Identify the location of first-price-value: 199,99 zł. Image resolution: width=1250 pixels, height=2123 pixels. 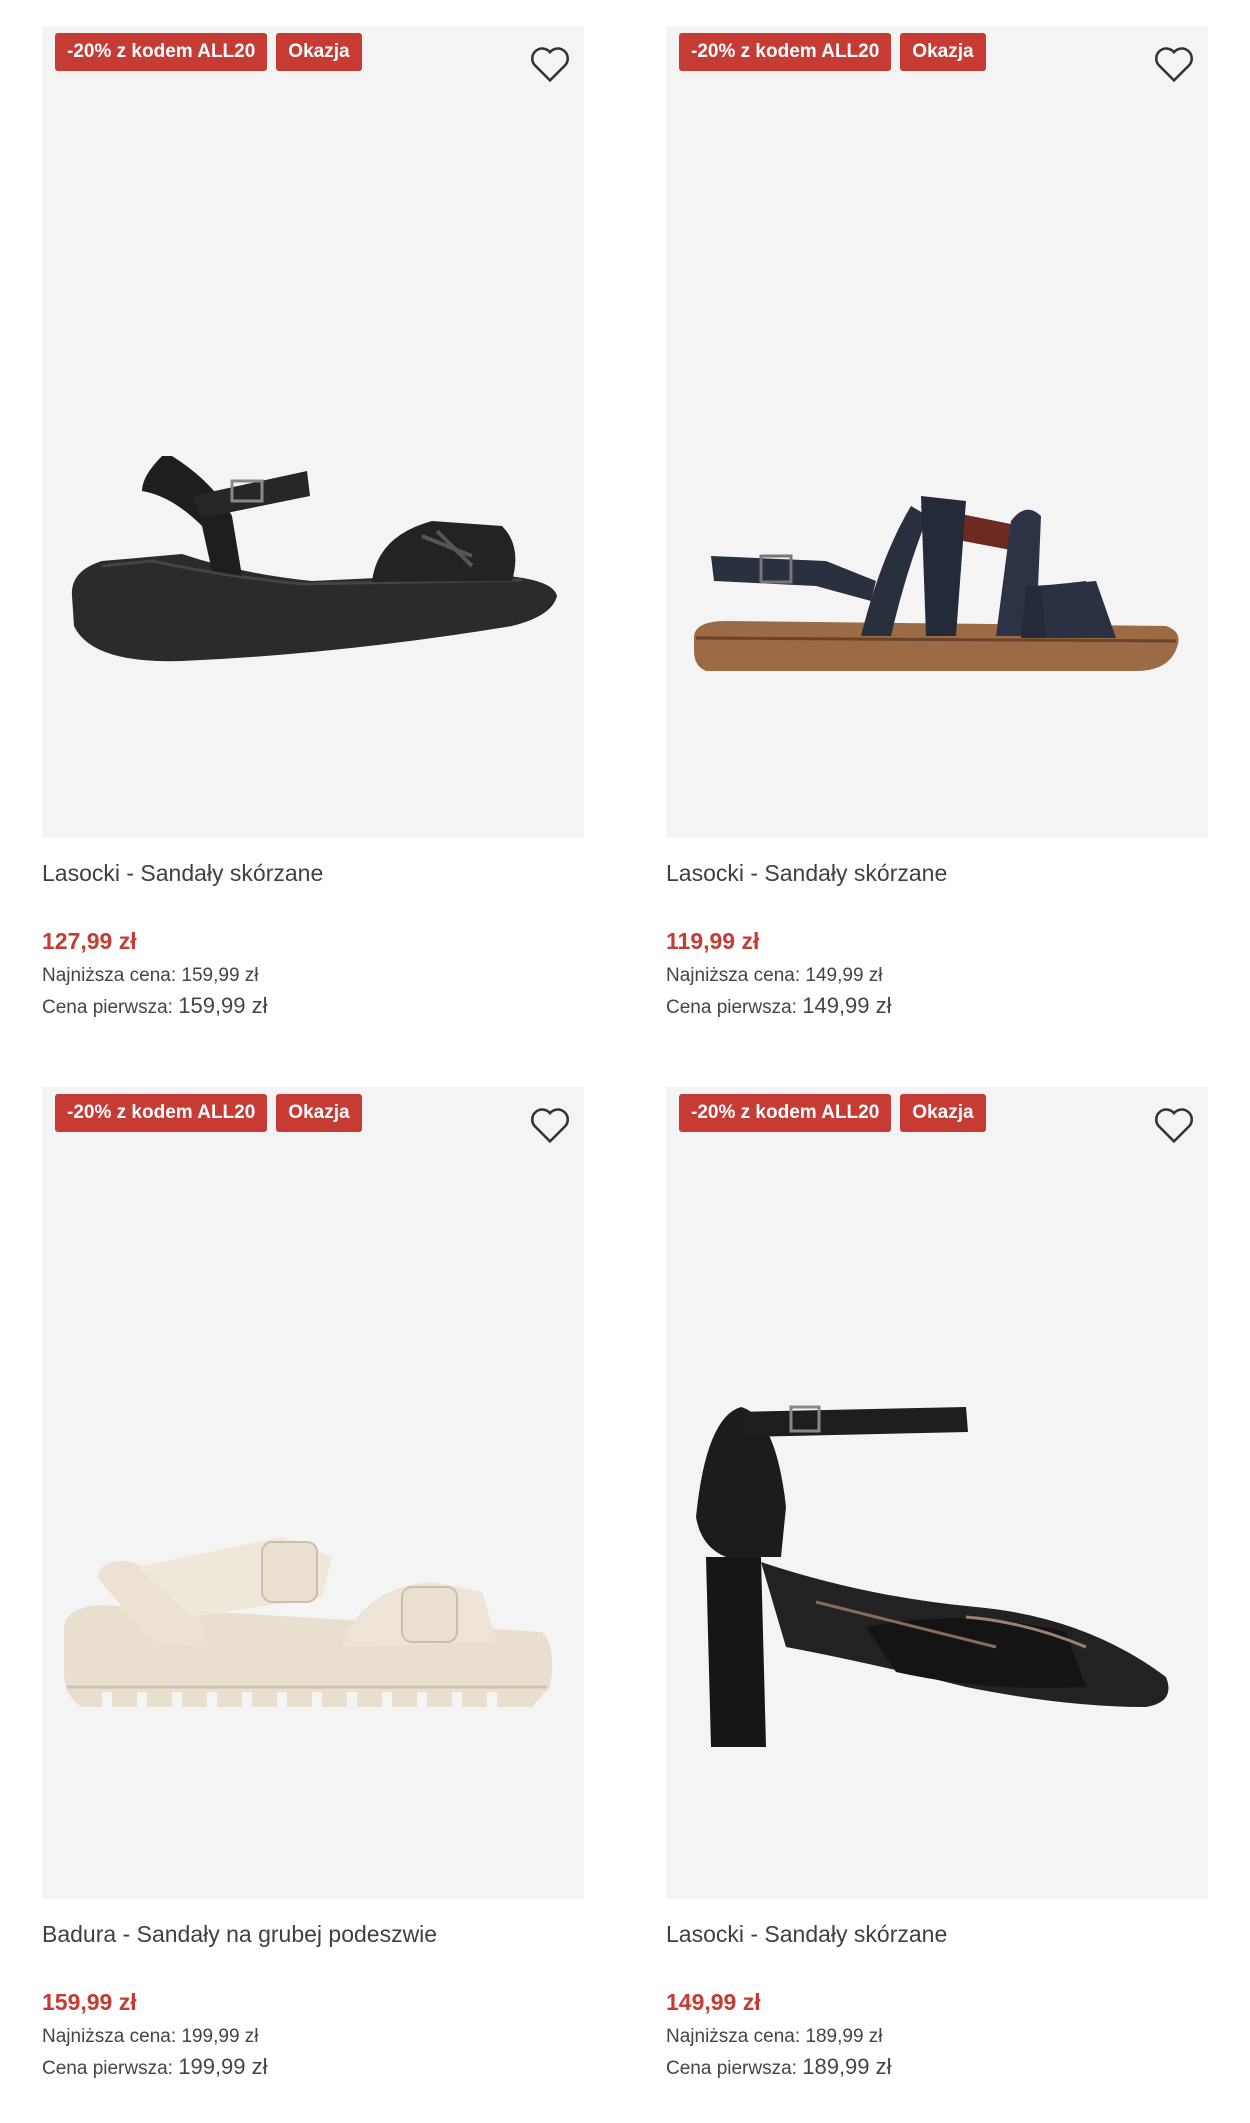
(223, 2066).